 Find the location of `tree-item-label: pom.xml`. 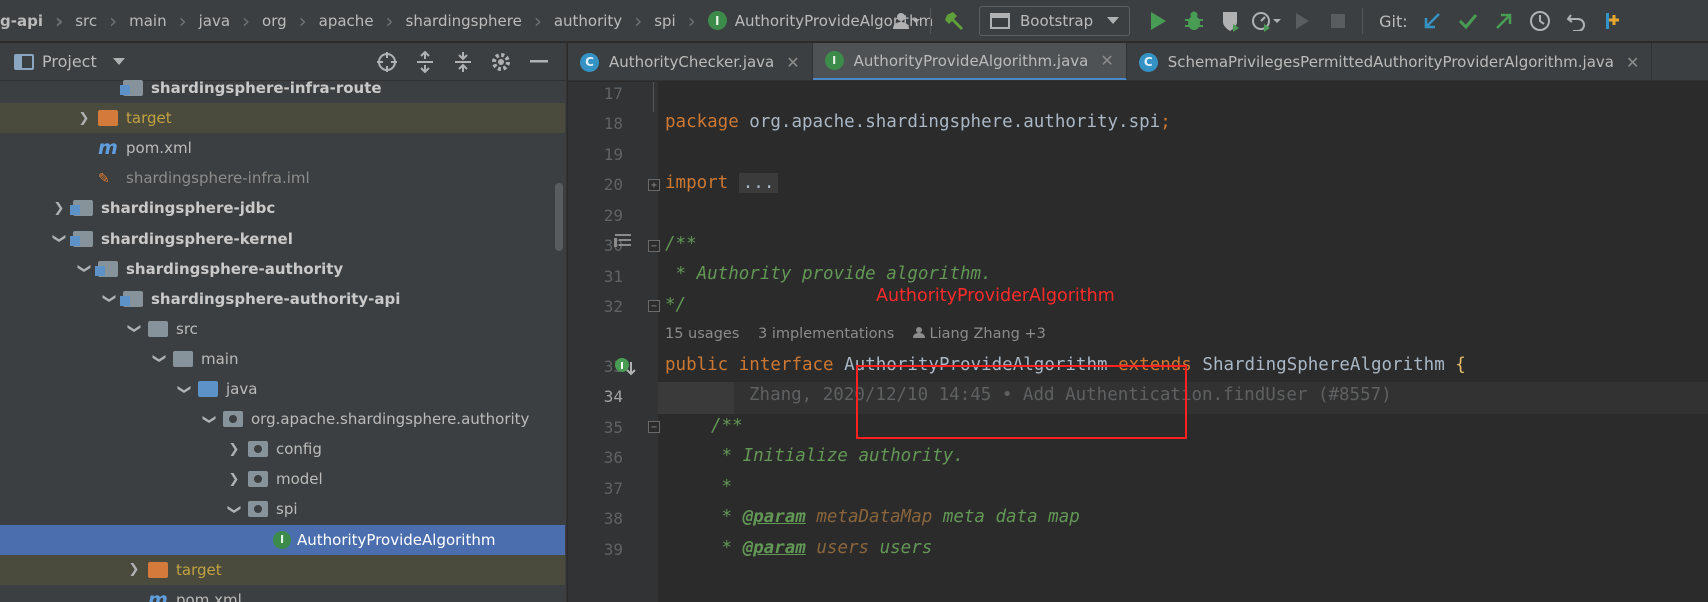

tree-item-label: pom.xml is located at coordinates (159, 148).